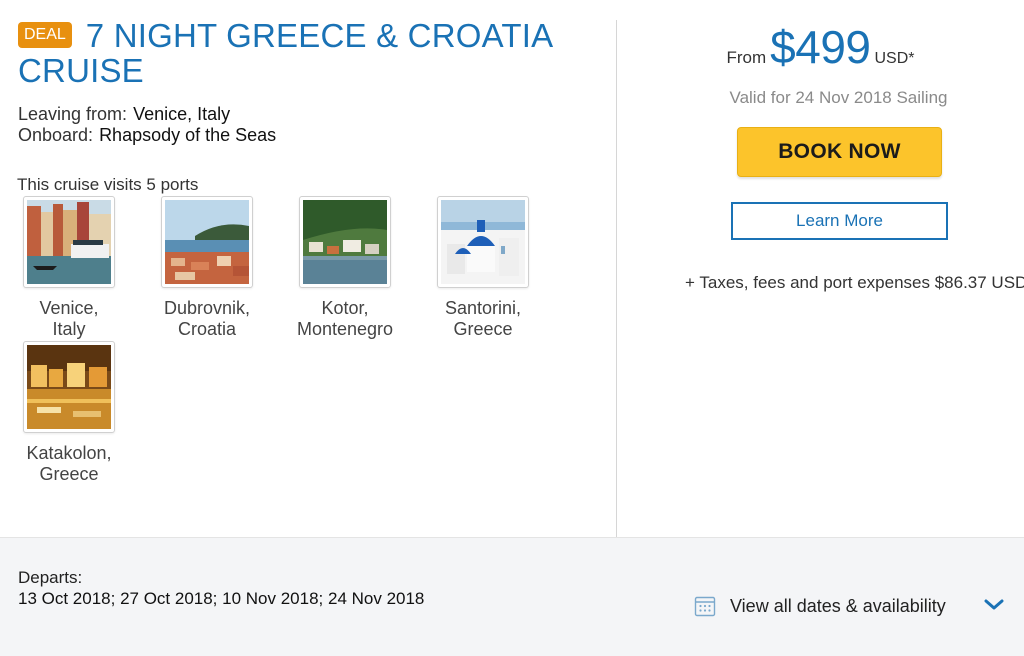  I want to click on onboard-label: Onboard:, so click(56, 135).